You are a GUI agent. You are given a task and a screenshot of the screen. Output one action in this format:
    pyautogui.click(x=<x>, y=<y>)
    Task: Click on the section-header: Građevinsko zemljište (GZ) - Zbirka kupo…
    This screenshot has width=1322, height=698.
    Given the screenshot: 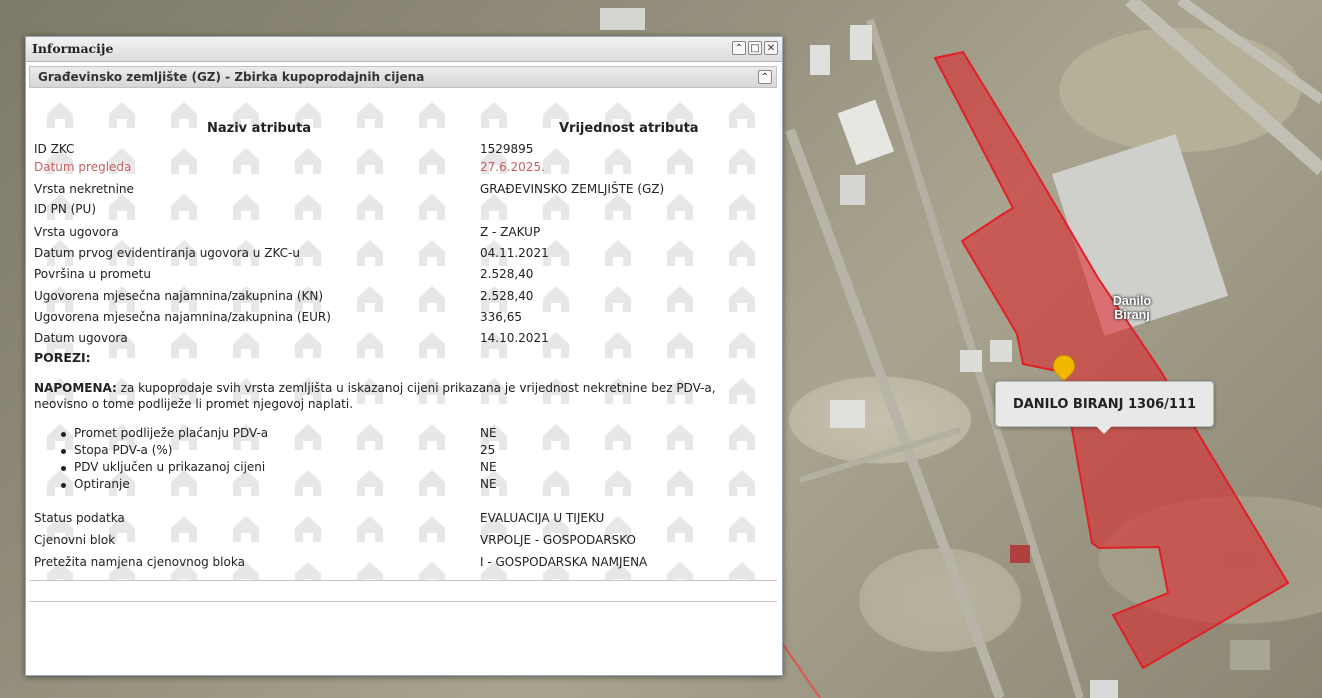 What is the action you would take?
    pyautogui.click(x=403, y=77)
    